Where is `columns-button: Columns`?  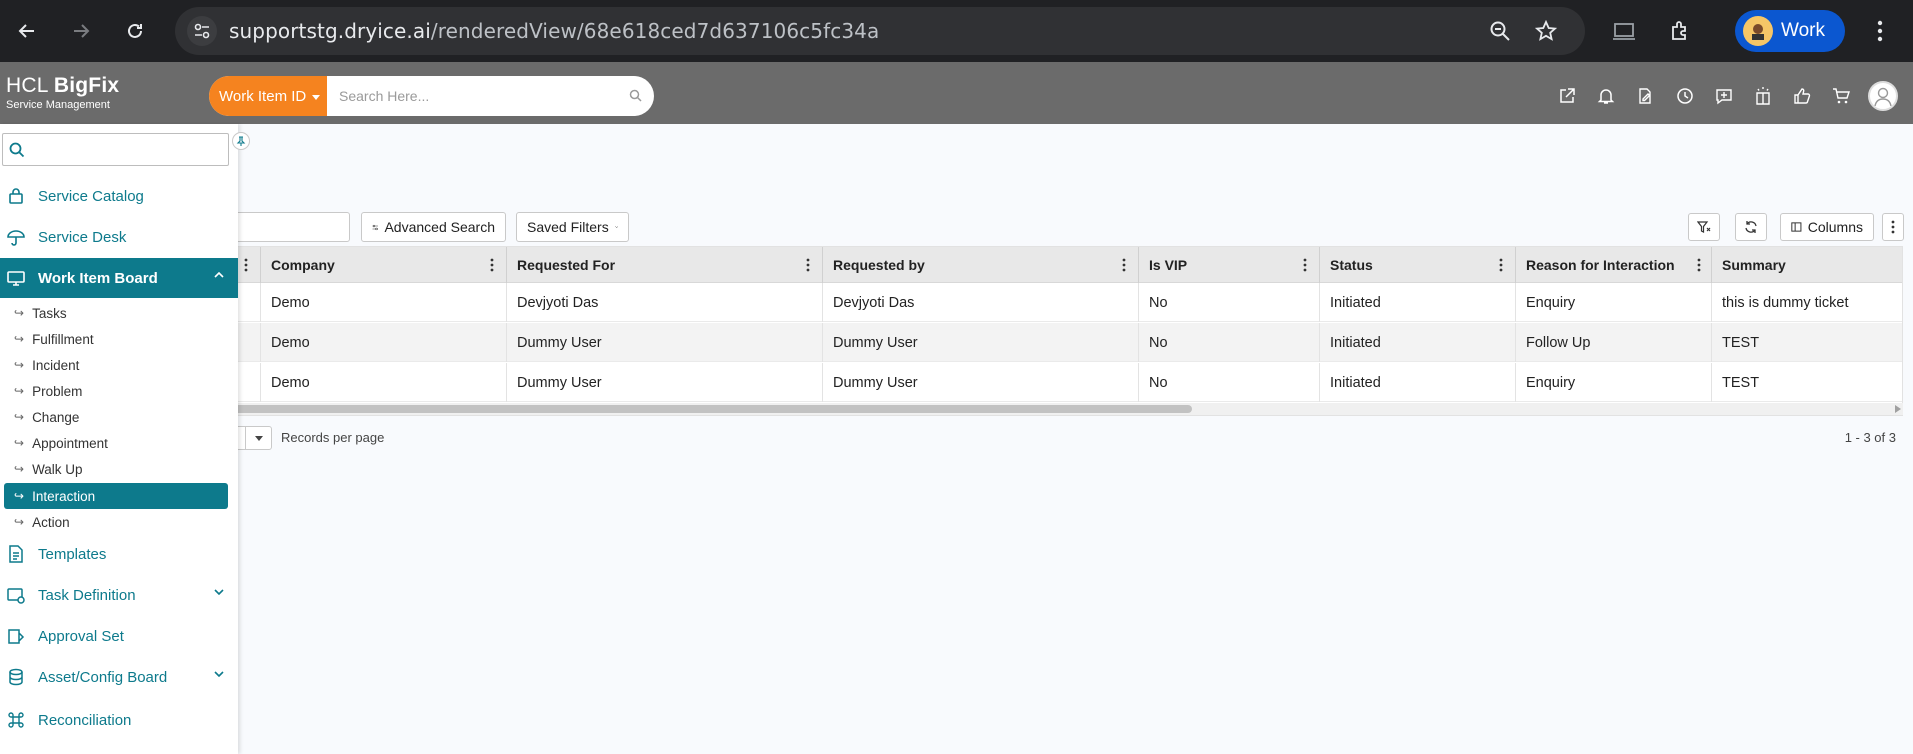 columns-button: Columns is located at coordinates (1827, 227).